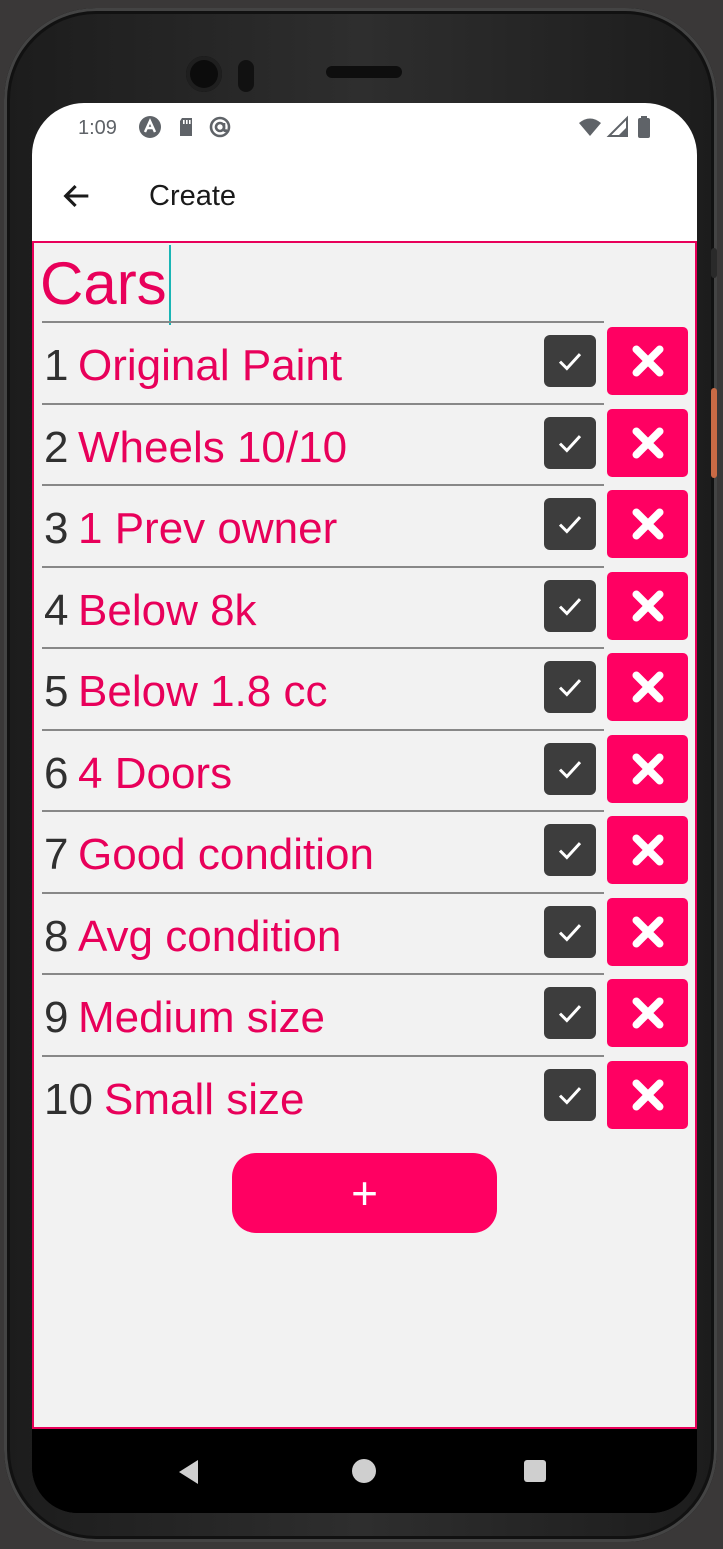 The image size is (723, 1549). I want to click on item-label-input: Below 1.8 cc, so click(202, 692).